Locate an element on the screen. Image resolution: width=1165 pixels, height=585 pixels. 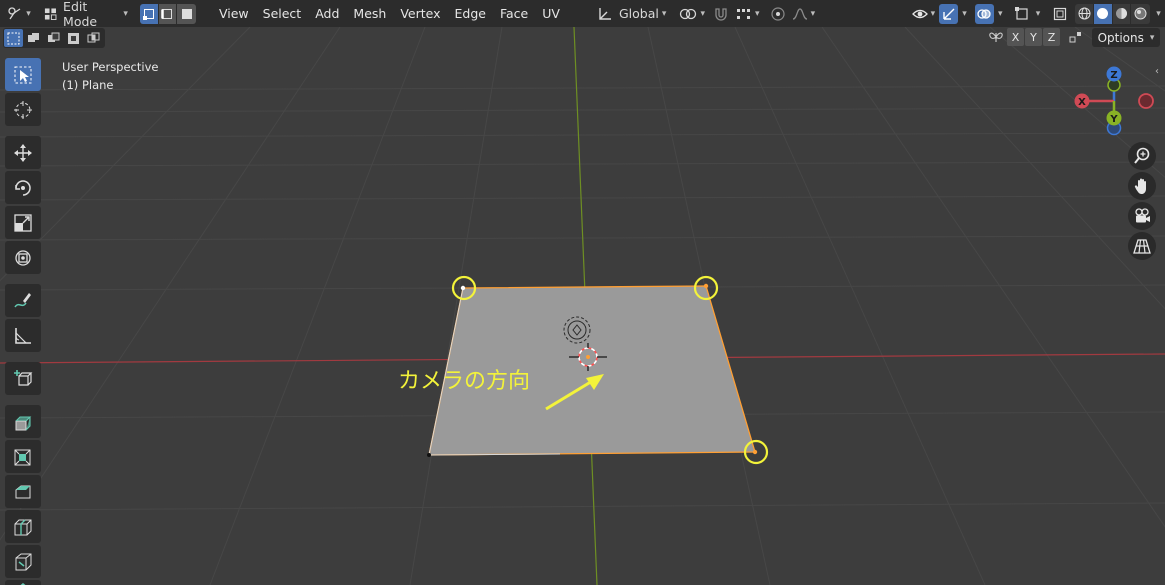
select-intersect-icon is located at coordinates (93, 37).